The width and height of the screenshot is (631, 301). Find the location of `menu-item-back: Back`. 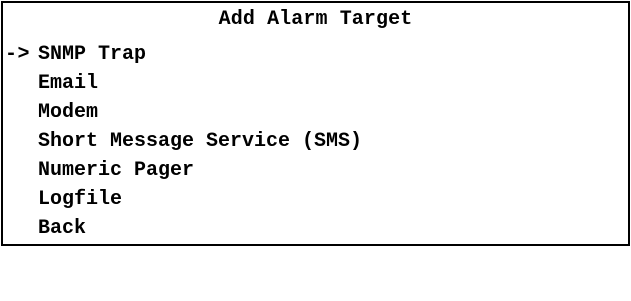

menu-item-back: Back is located at coordinates (45, 228).